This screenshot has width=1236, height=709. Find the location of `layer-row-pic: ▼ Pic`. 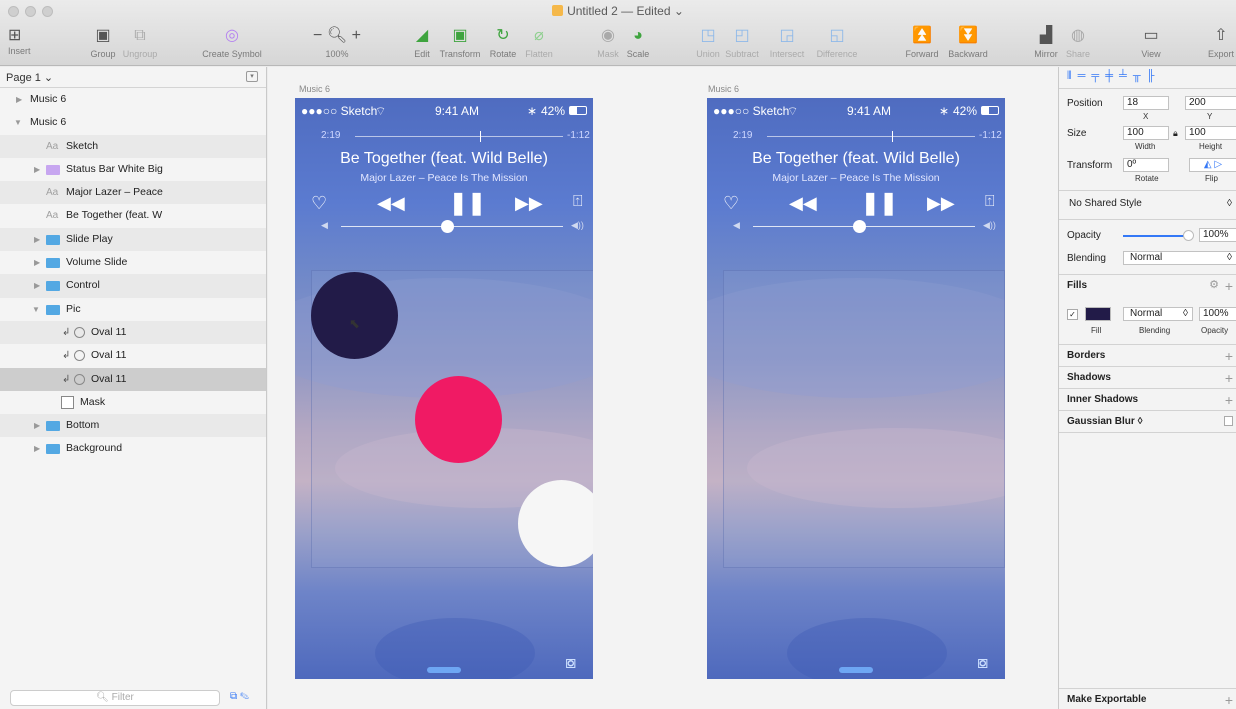

layer-row-pic: ▼ Pic is located at coordinates (133, 309).